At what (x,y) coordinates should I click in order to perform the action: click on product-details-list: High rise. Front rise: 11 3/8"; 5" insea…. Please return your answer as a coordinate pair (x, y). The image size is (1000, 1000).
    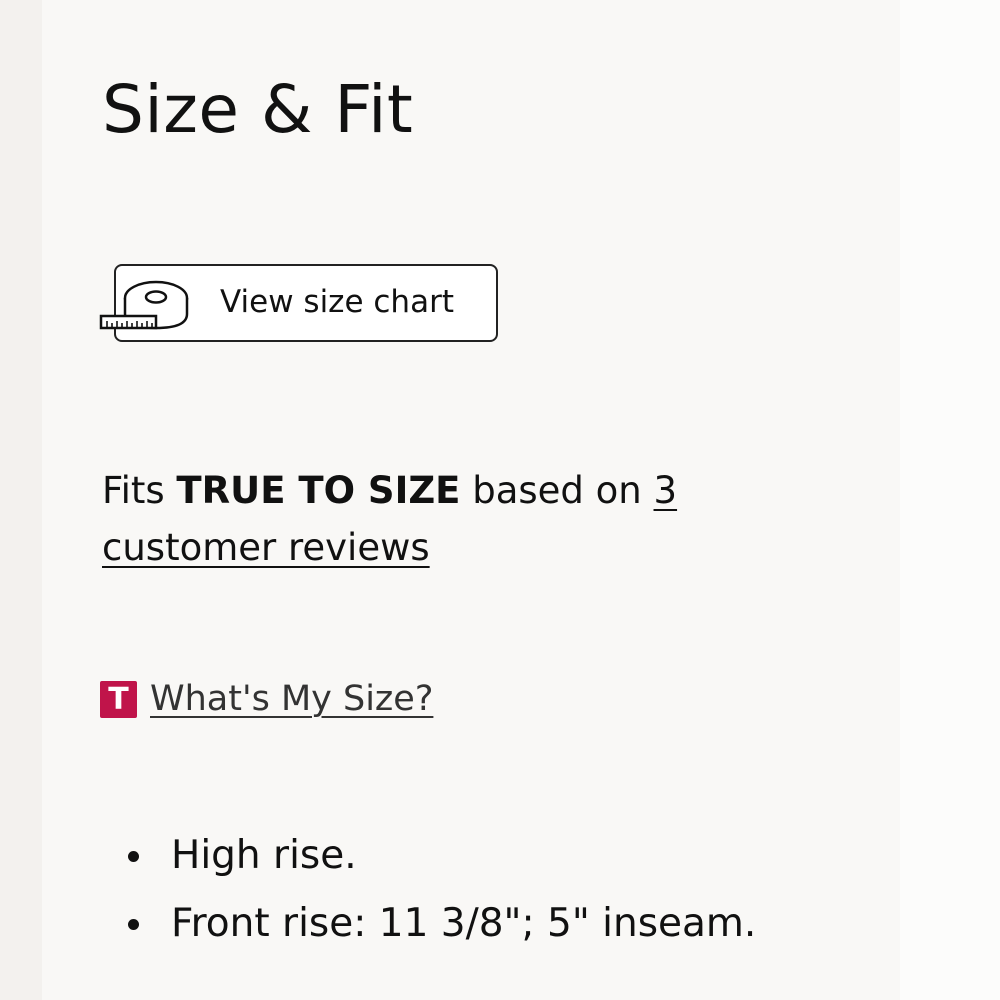
    Looking at the image, I should click on (440, 896).